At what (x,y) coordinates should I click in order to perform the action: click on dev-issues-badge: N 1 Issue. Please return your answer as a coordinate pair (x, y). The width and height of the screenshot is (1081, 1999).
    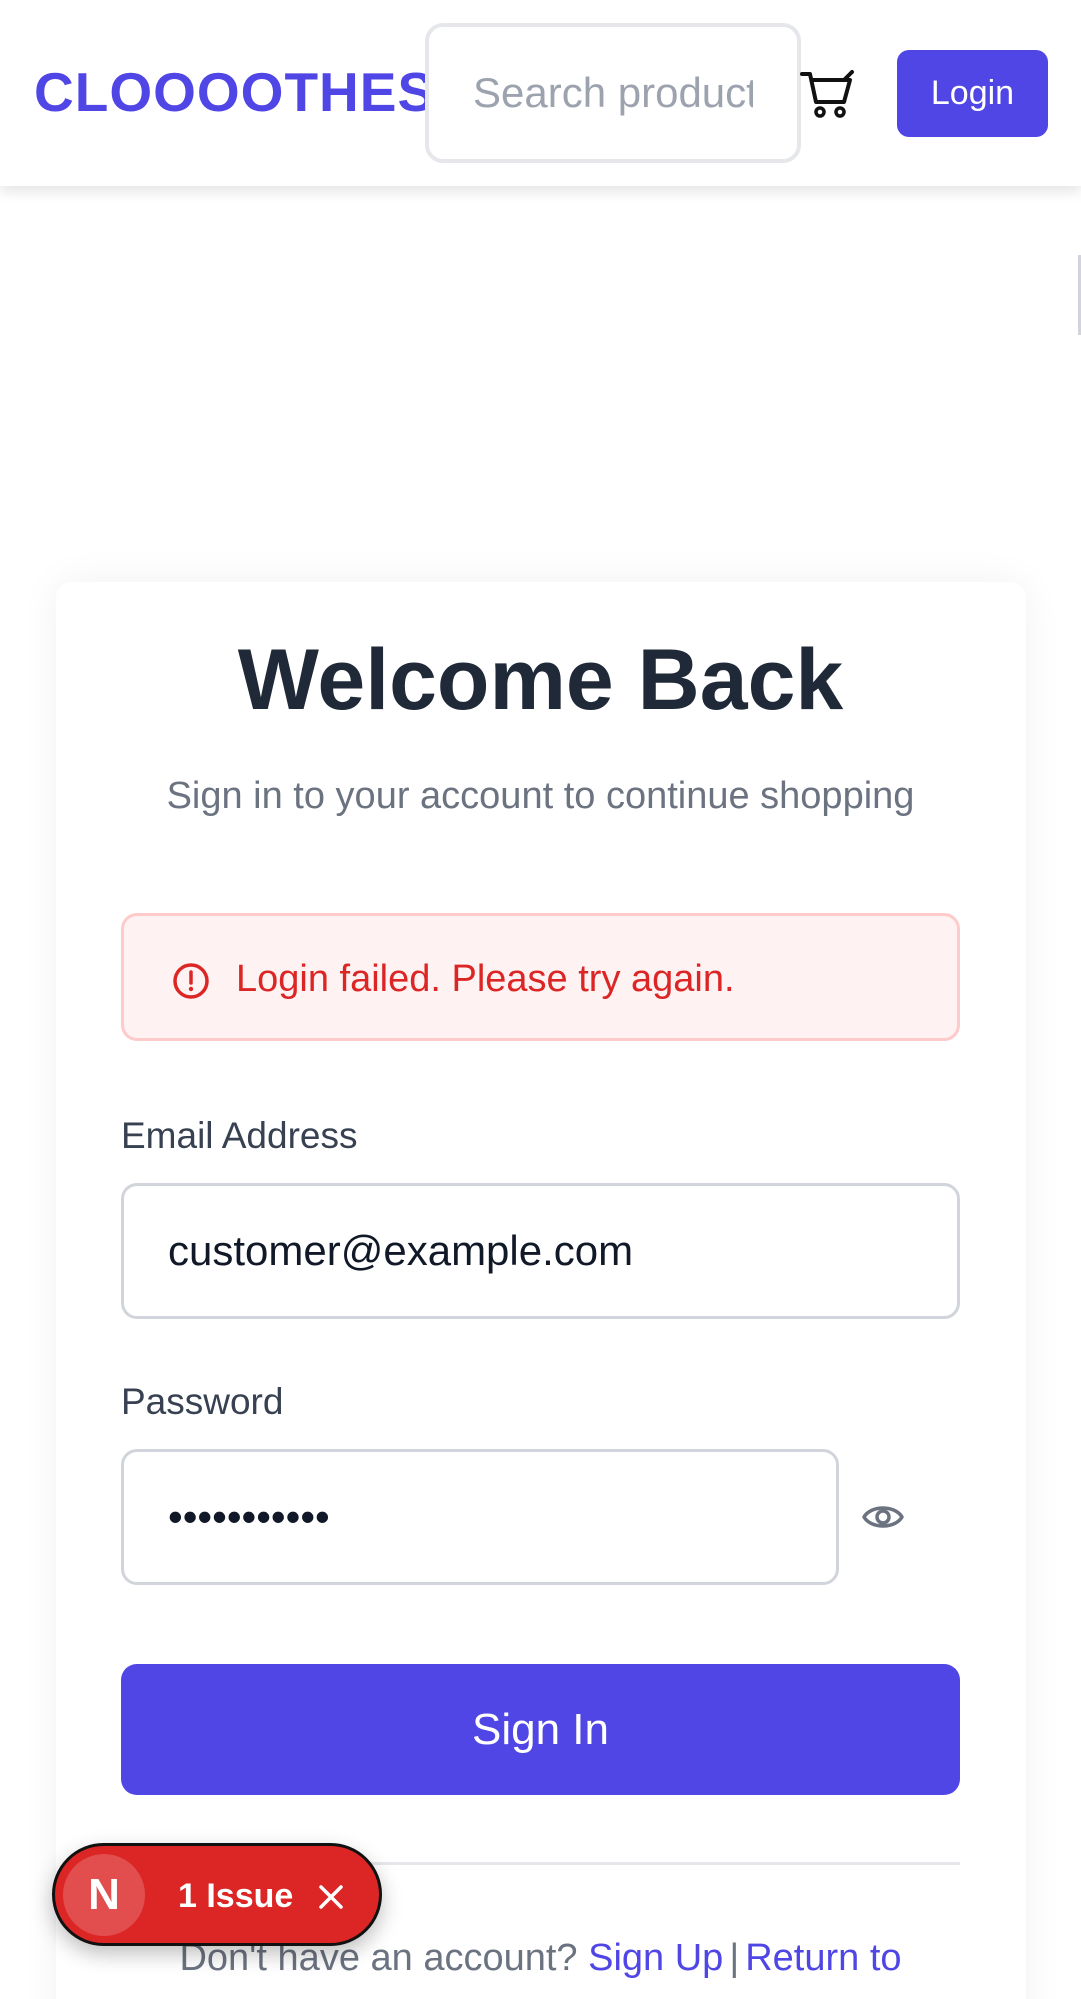
    Looking at the image, I should click on (217, 1894).